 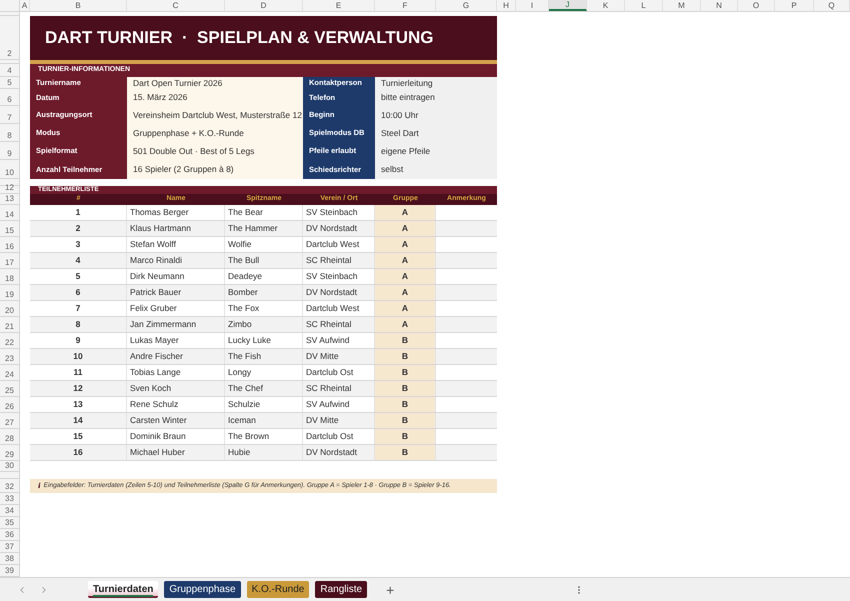 What do you see at coordinates (176, 356) in the screenshot?
I see `table-cell: Andre Fischer` at bounding box center [176, 356].